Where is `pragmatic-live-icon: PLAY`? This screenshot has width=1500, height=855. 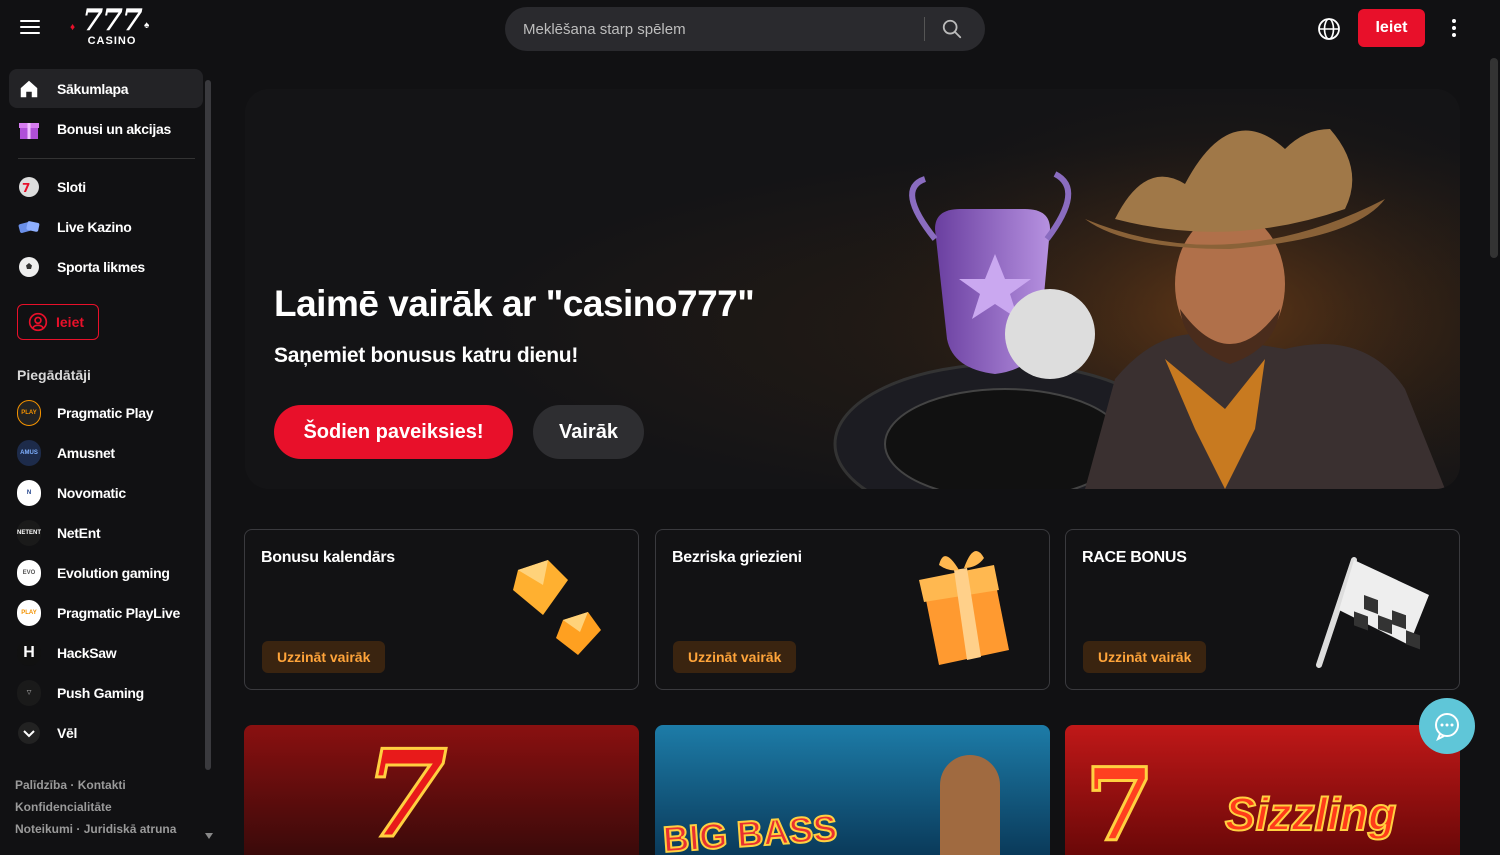 pragmatic-live-icon: PLAY is located at coordinates (29, 612).